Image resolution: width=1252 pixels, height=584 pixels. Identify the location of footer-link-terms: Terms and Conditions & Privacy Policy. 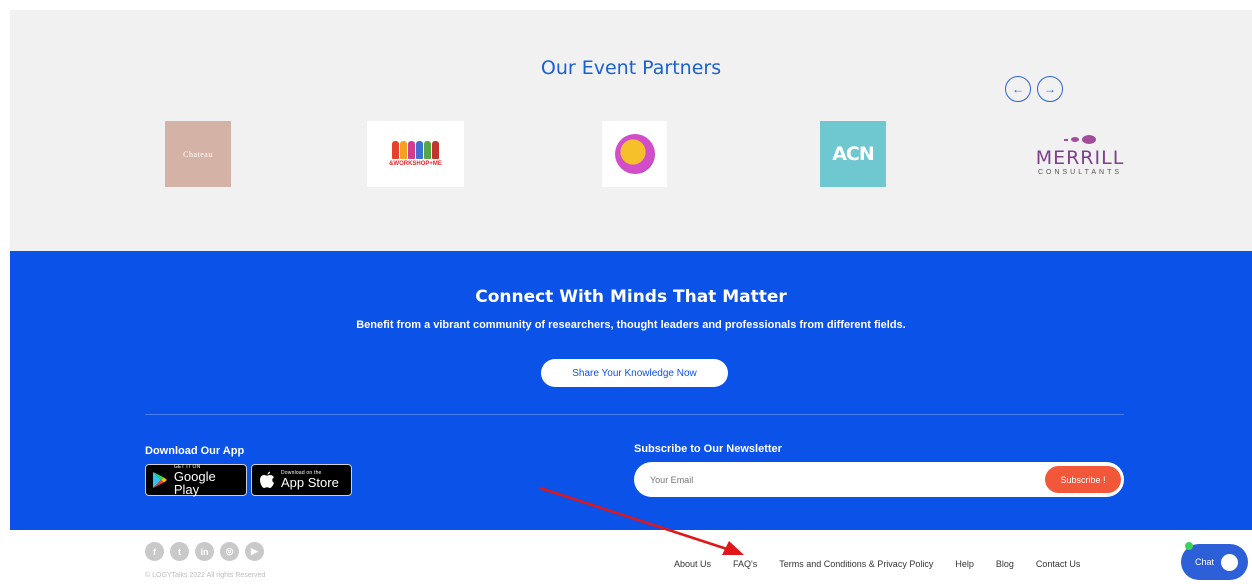
(856, 564).